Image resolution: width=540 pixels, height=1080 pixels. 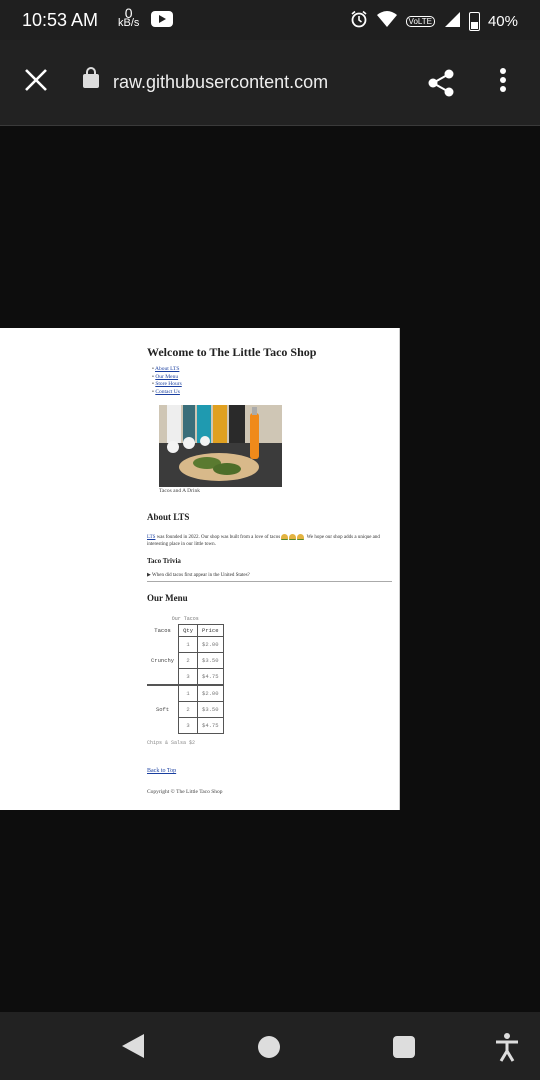 I want to click on close-icon, so click(x=36, y=80).